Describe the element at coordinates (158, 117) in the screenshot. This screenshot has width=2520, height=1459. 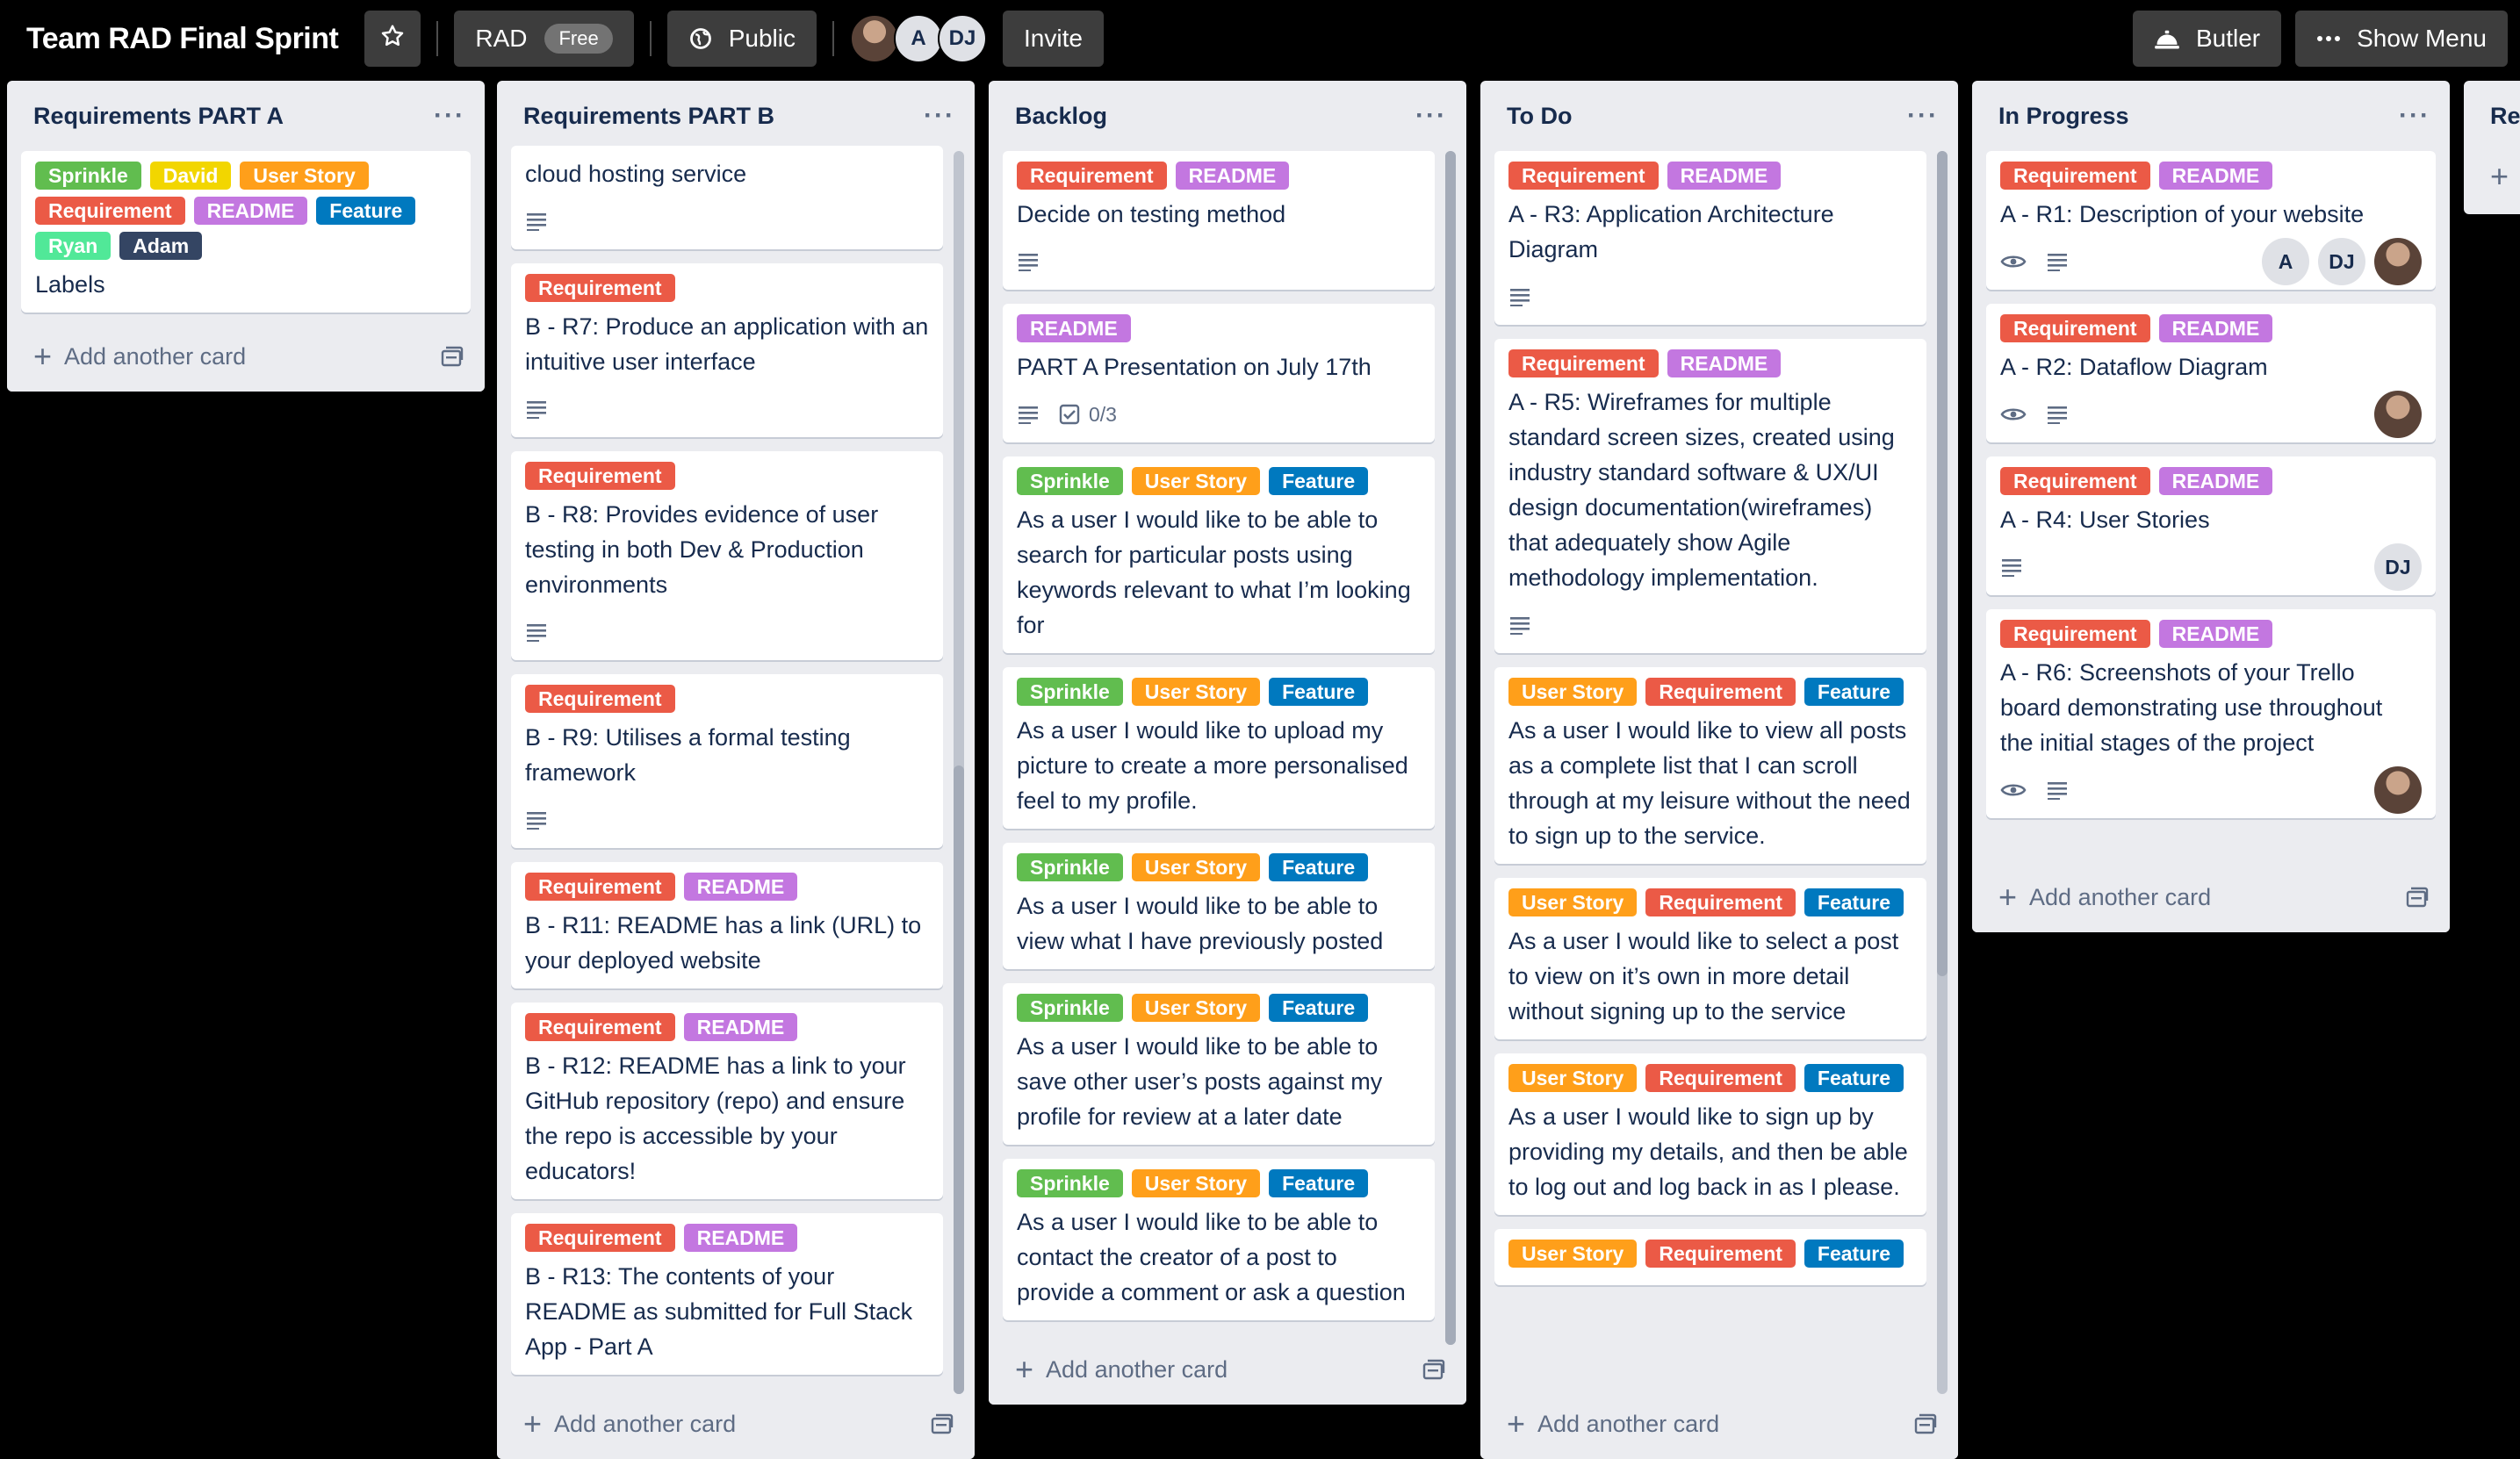
I see `list-title: Requirements PART A` at that location.